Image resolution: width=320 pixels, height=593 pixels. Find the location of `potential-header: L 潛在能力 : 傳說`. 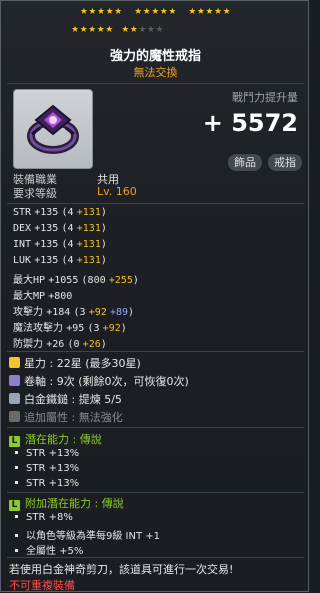

potential-header: L 潛在能力 : 傳說 is located at coordinates (55, 439).